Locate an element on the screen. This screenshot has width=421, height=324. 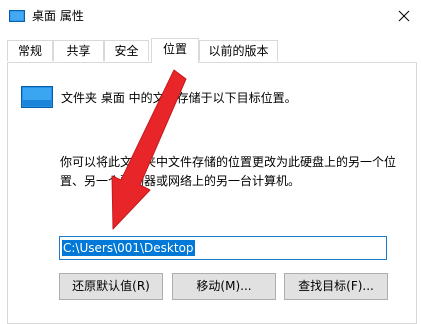
close-icon is located at coordinates (404, 16).